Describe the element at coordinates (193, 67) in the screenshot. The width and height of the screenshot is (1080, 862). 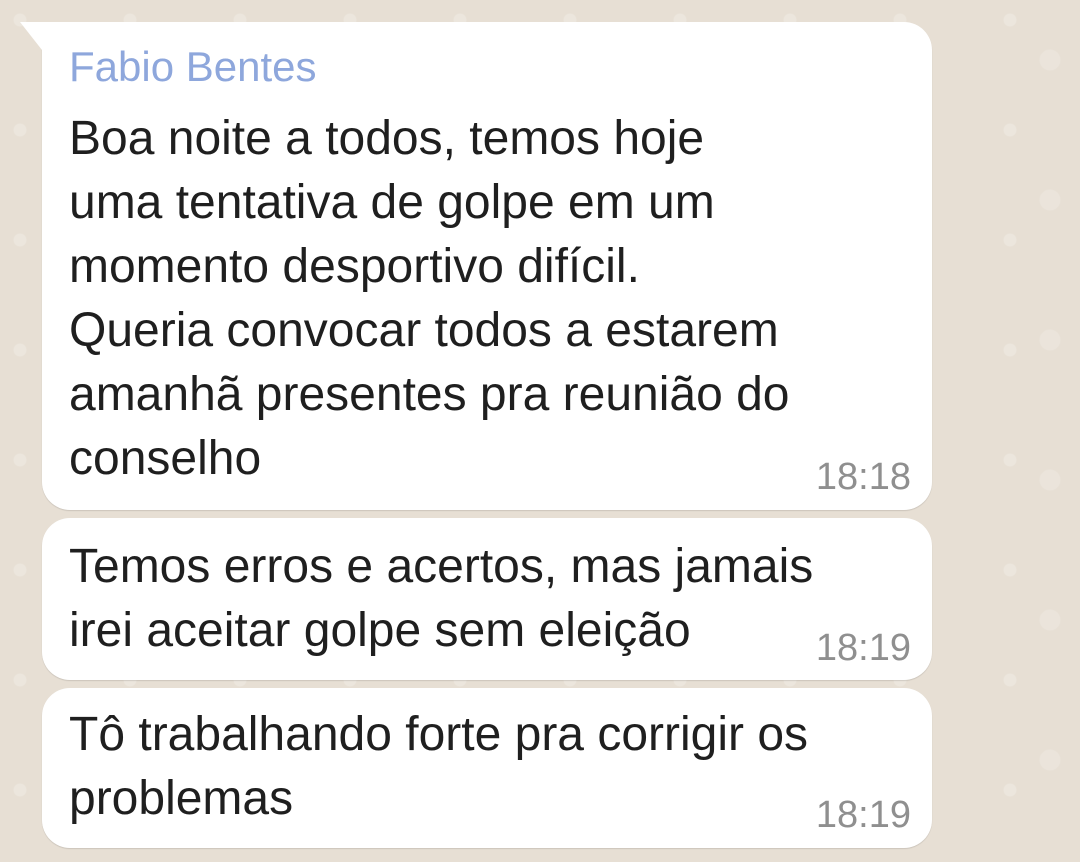
I see `sender-name: Fabio Bentes` at that location.